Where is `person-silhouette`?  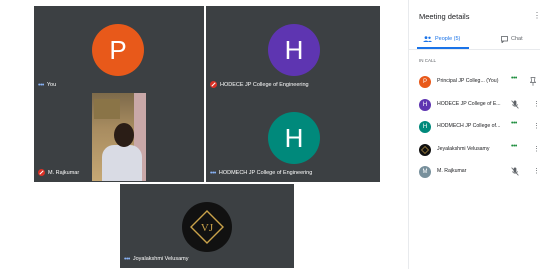
person-silhouette is located at coordinates (122, 163).